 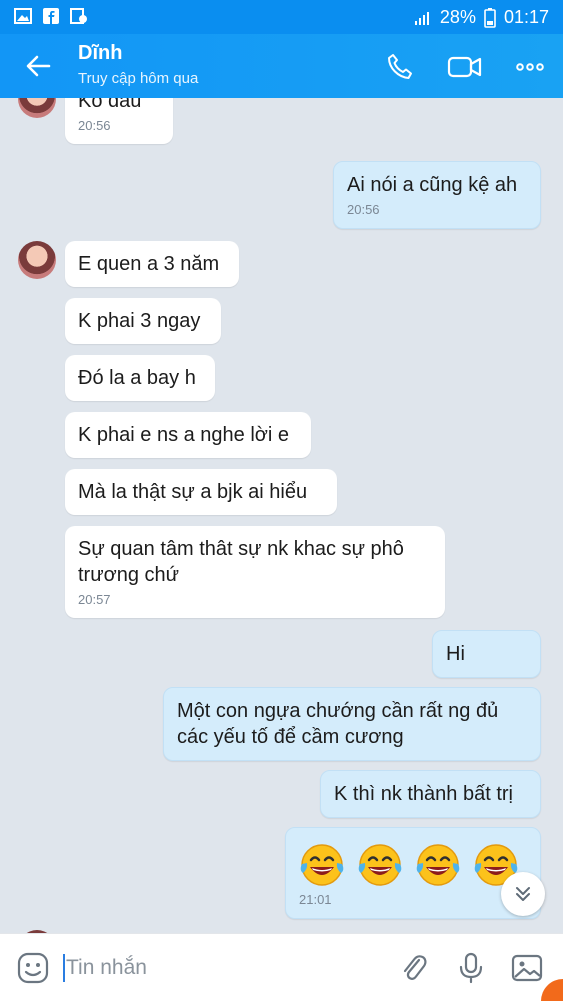 I want to click on paperclip-icon, so click(x=414, y=968).